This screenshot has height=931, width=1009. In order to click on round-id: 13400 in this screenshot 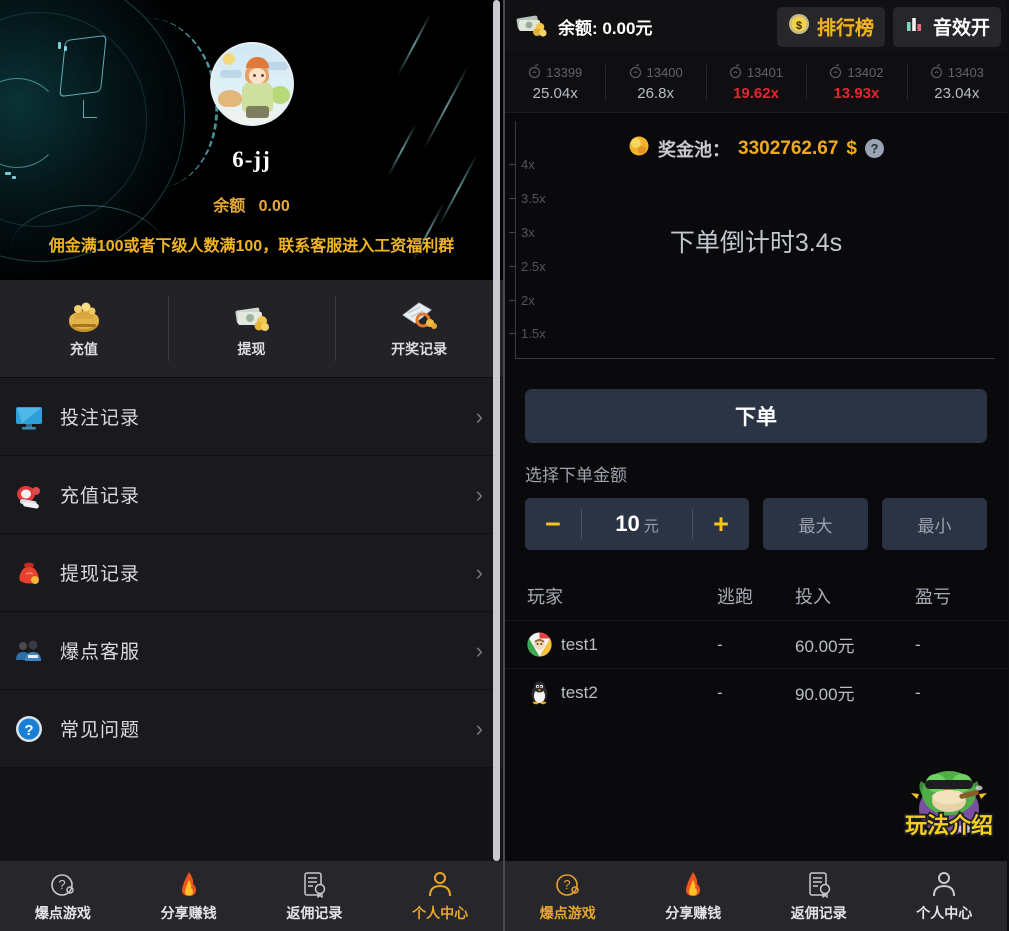, I will do `click(664, 72)`.